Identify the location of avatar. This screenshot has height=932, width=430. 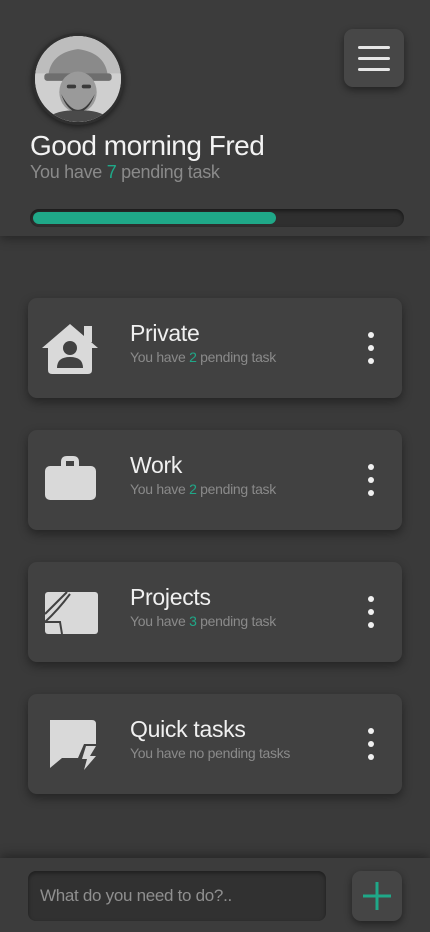
(78, 79).